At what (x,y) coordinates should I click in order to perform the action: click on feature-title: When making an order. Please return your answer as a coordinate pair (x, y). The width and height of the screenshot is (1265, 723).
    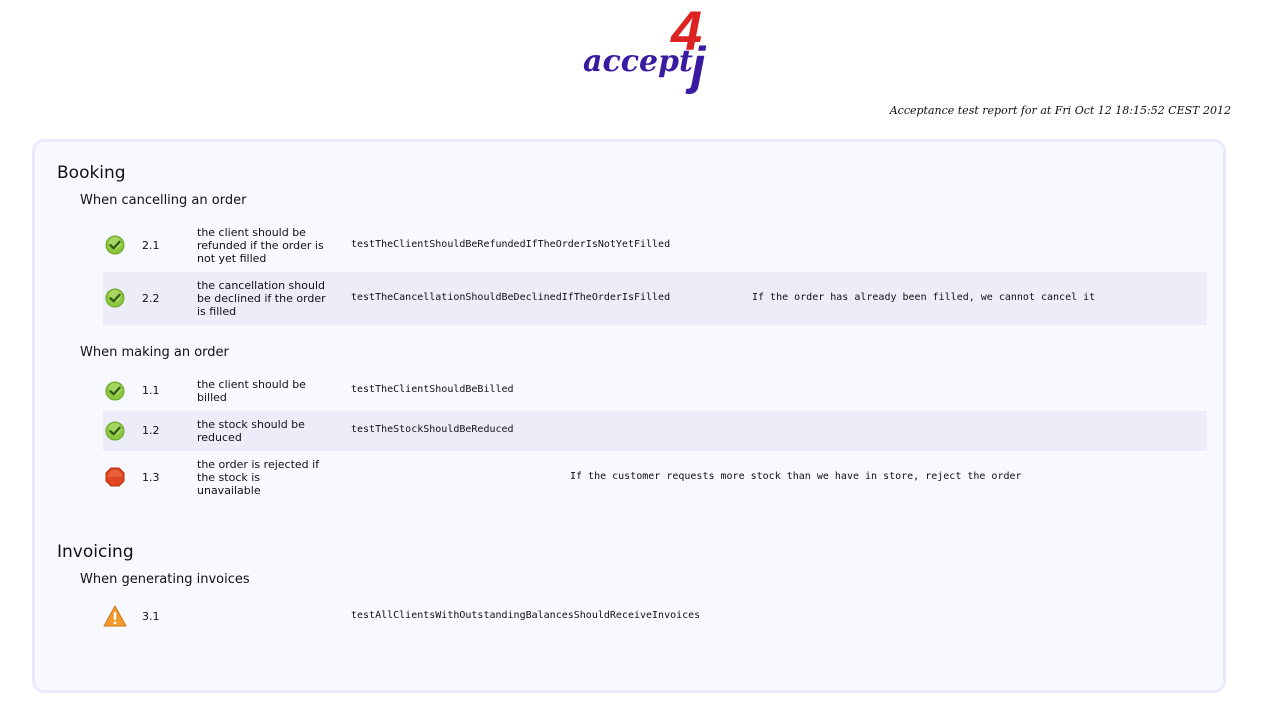
    Looking at the image, I should click on (154, 352).